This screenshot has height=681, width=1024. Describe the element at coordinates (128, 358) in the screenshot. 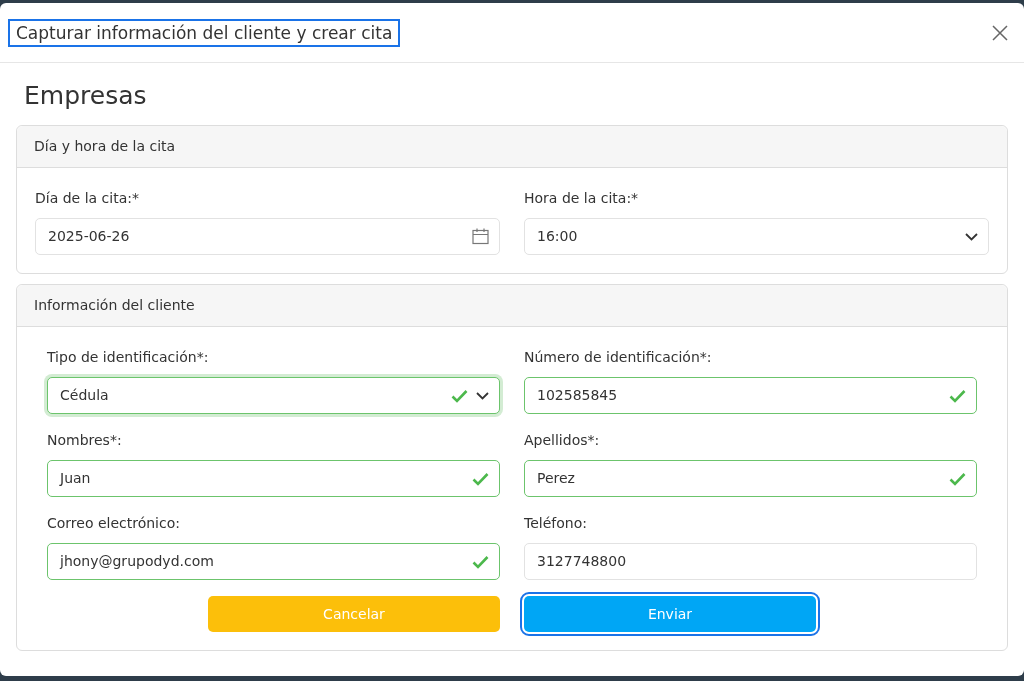

I see `field-label: Tipo de identificación*:` at that location.